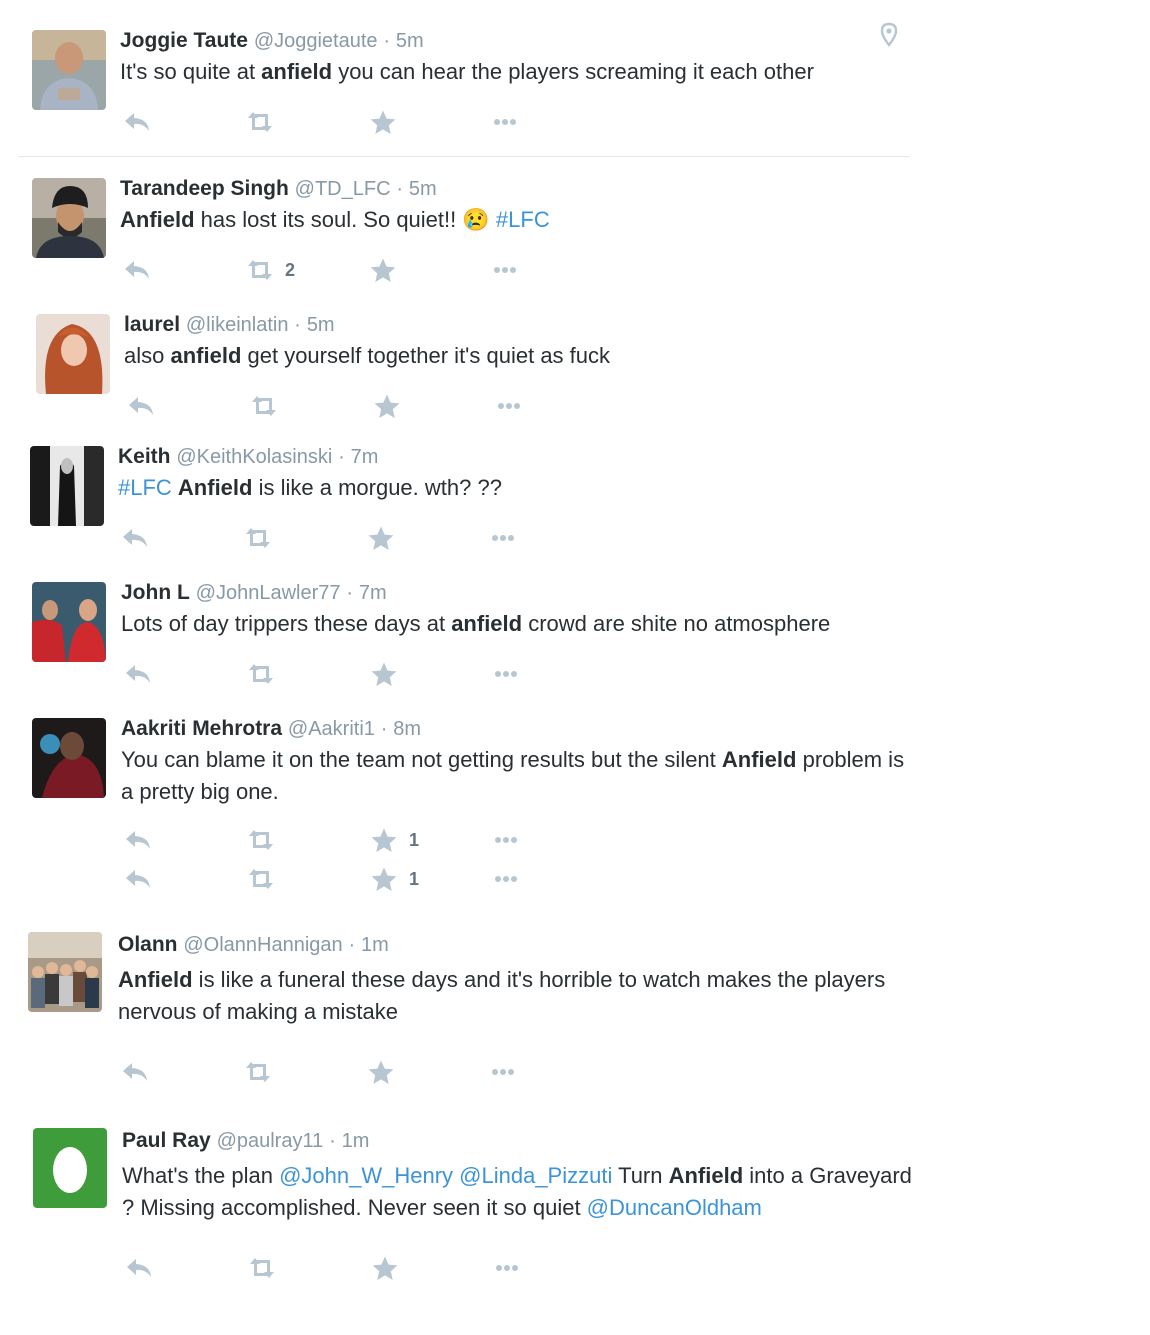 Image resolution: width=1150 pixels, height=1335 pixels. I want to click on user-handle: @paulray11, so click(270, 1141).